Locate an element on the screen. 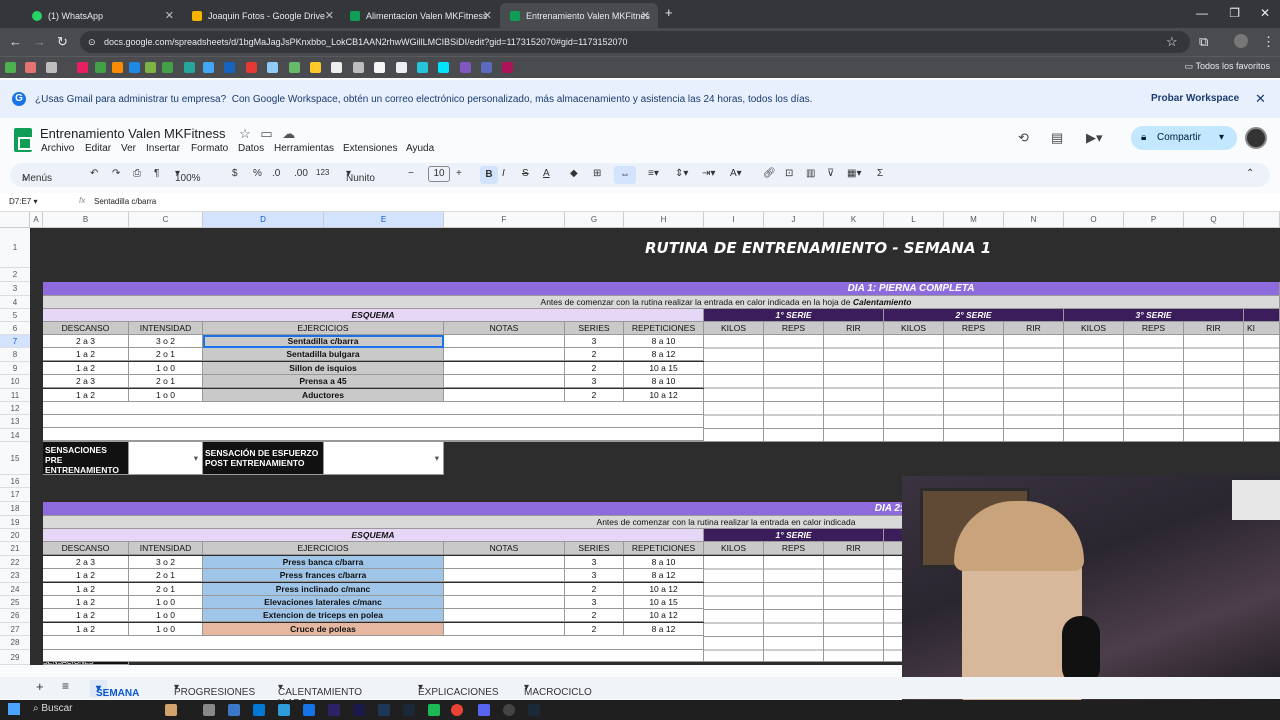 Image resolution: width=1280 pixels, height=720 pixels. column-header: J is located at coordinates (794, 220).